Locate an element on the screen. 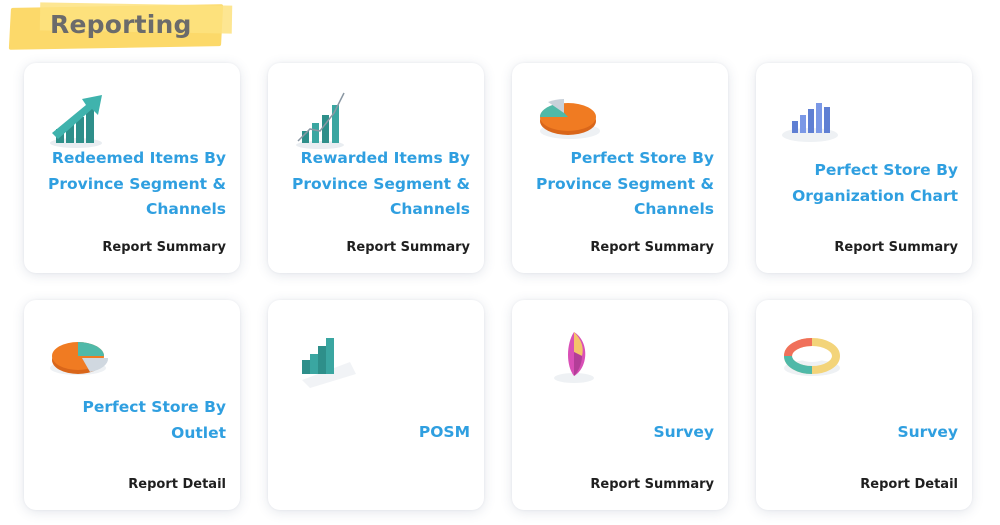 The image size is (1000, 525). bar-chart-icon is located at coordinates (810, 122).